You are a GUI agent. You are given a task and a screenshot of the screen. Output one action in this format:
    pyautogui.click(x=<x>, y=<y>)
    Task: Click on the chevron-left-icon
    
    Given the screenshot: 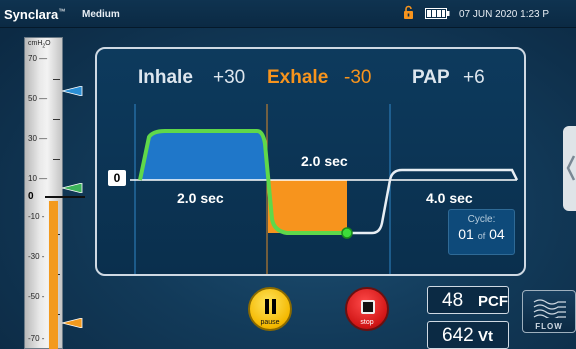 What is the action you would take?
    pyautogui.click(x=571, y=168)
    